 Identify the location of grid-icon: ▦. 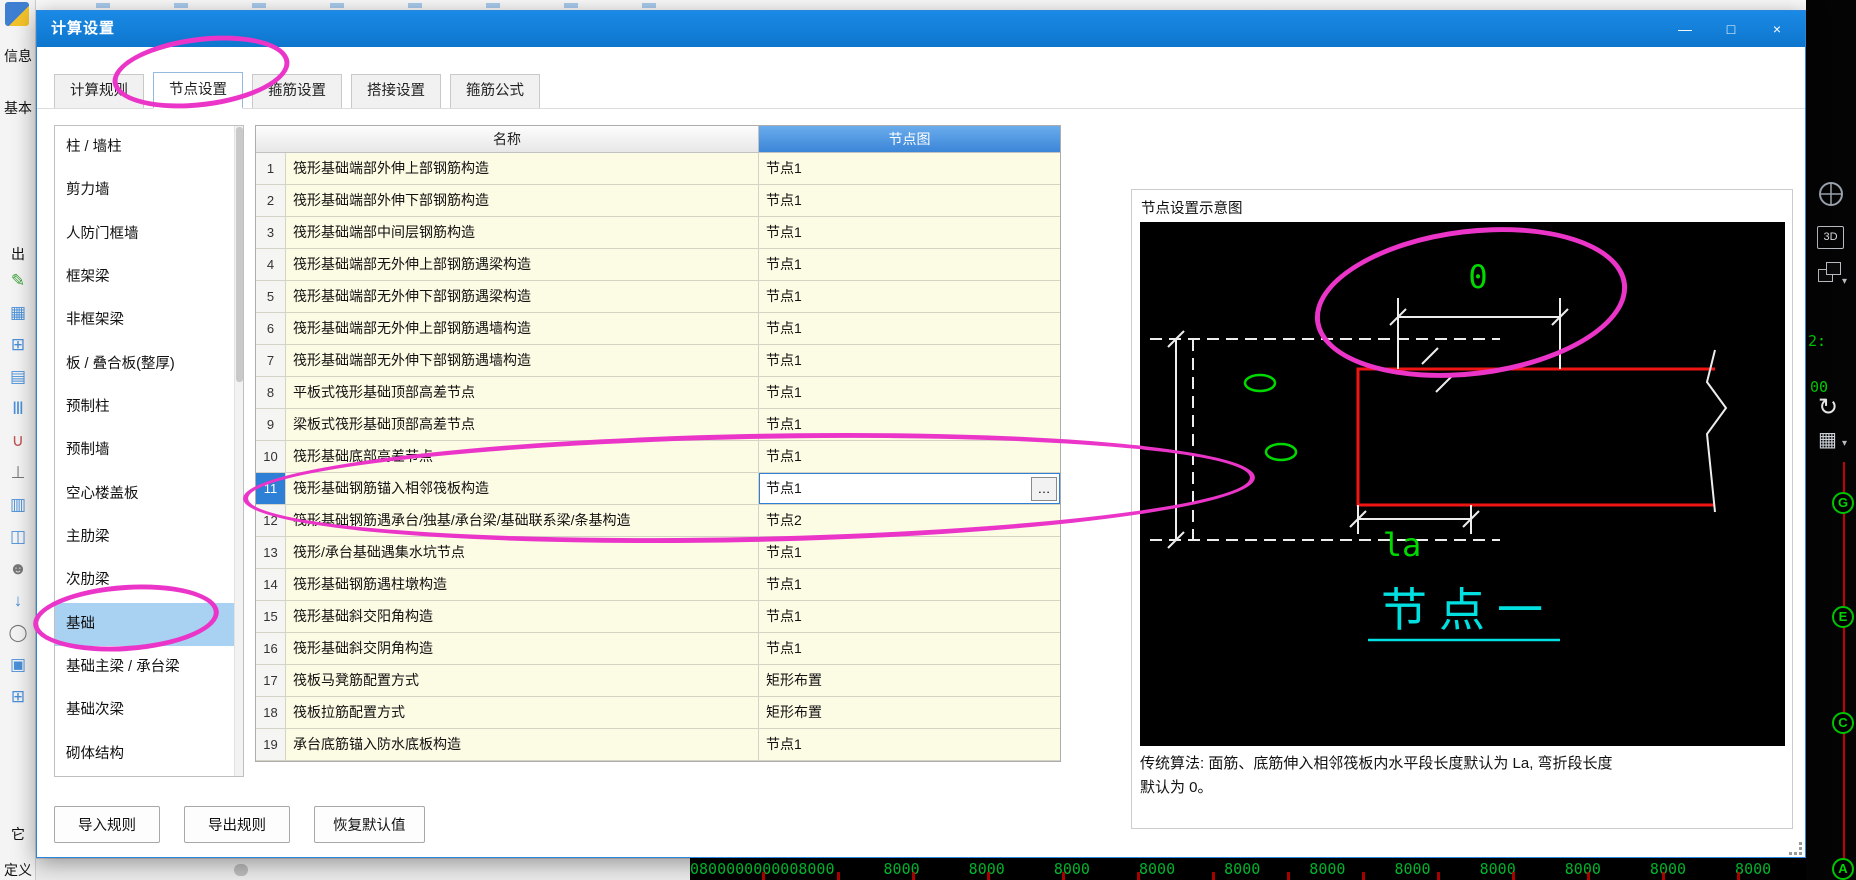
(18, 313).